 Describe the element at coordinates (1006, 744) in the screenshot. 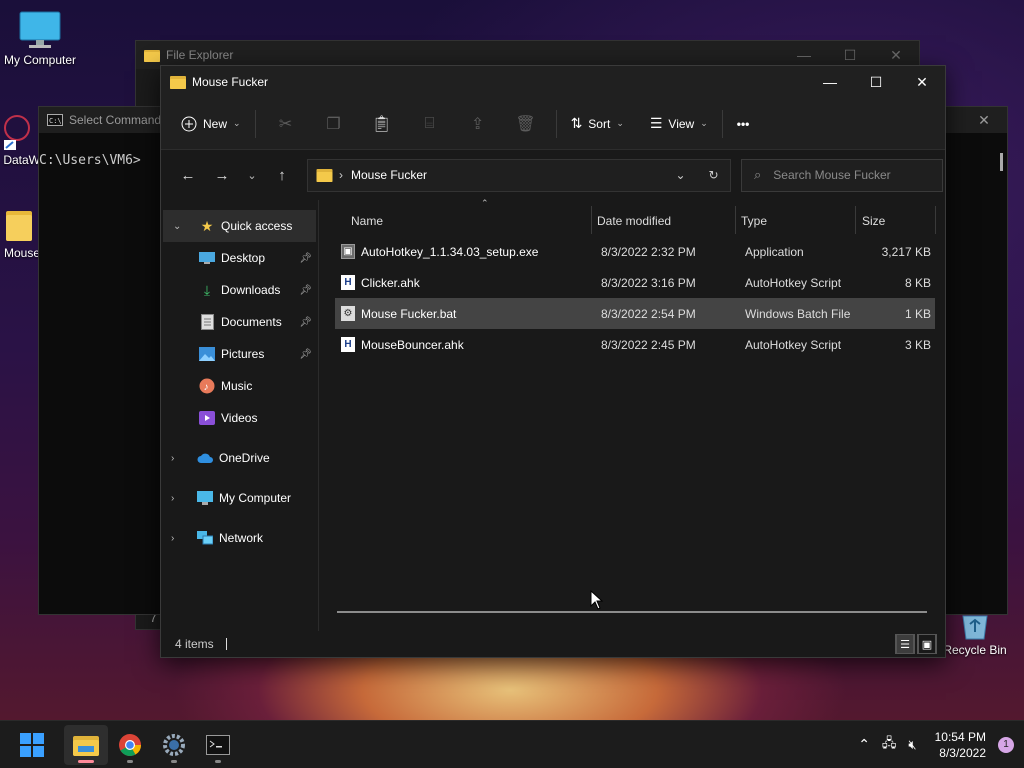

I see `notification-badge: 1` at that location.